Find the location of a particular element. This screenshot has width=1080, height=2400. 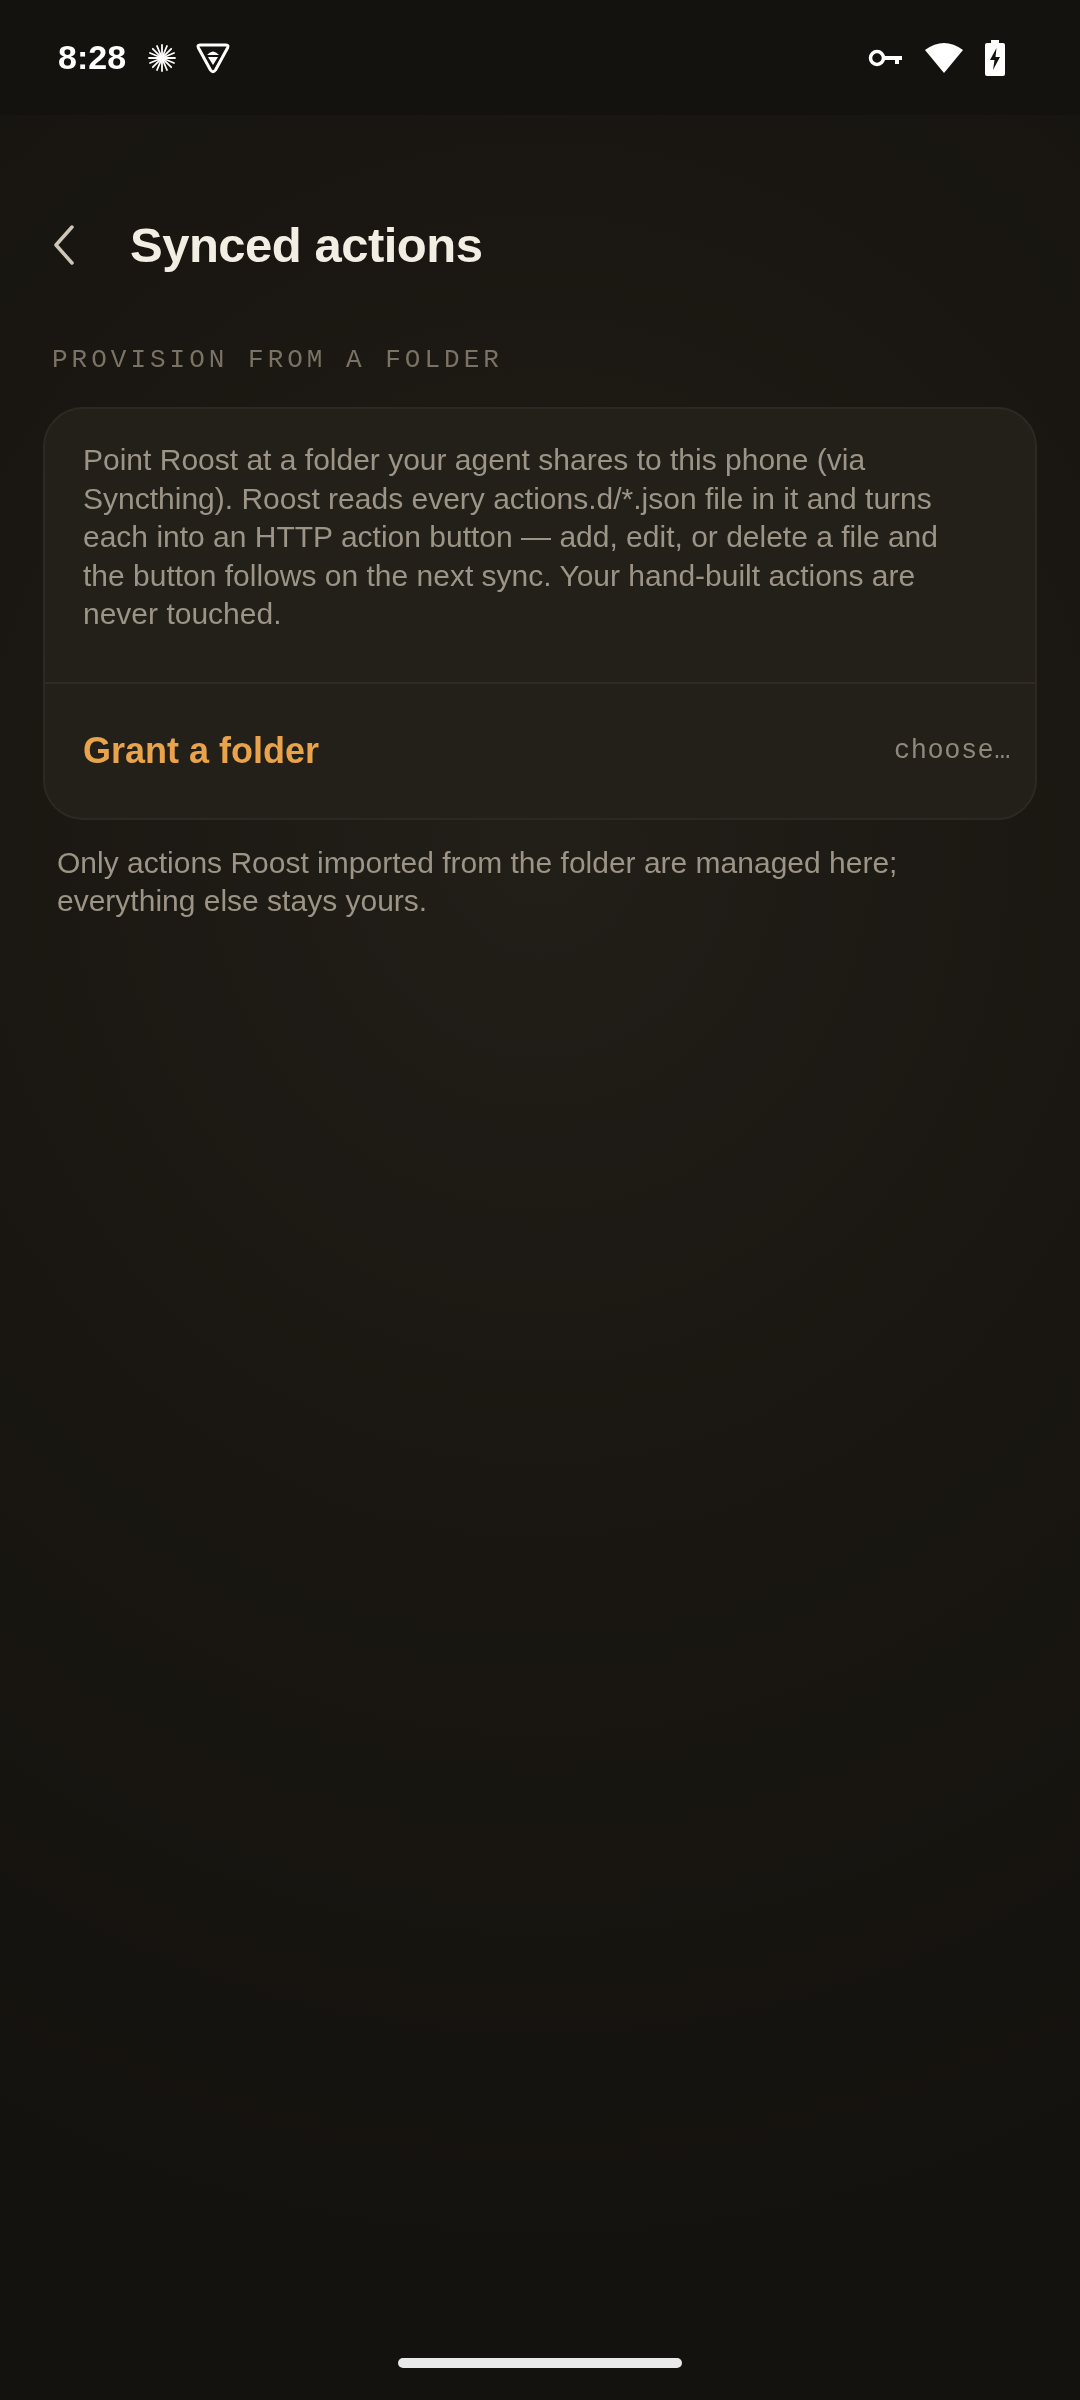

key-icon is located at coordinates (886, 57).